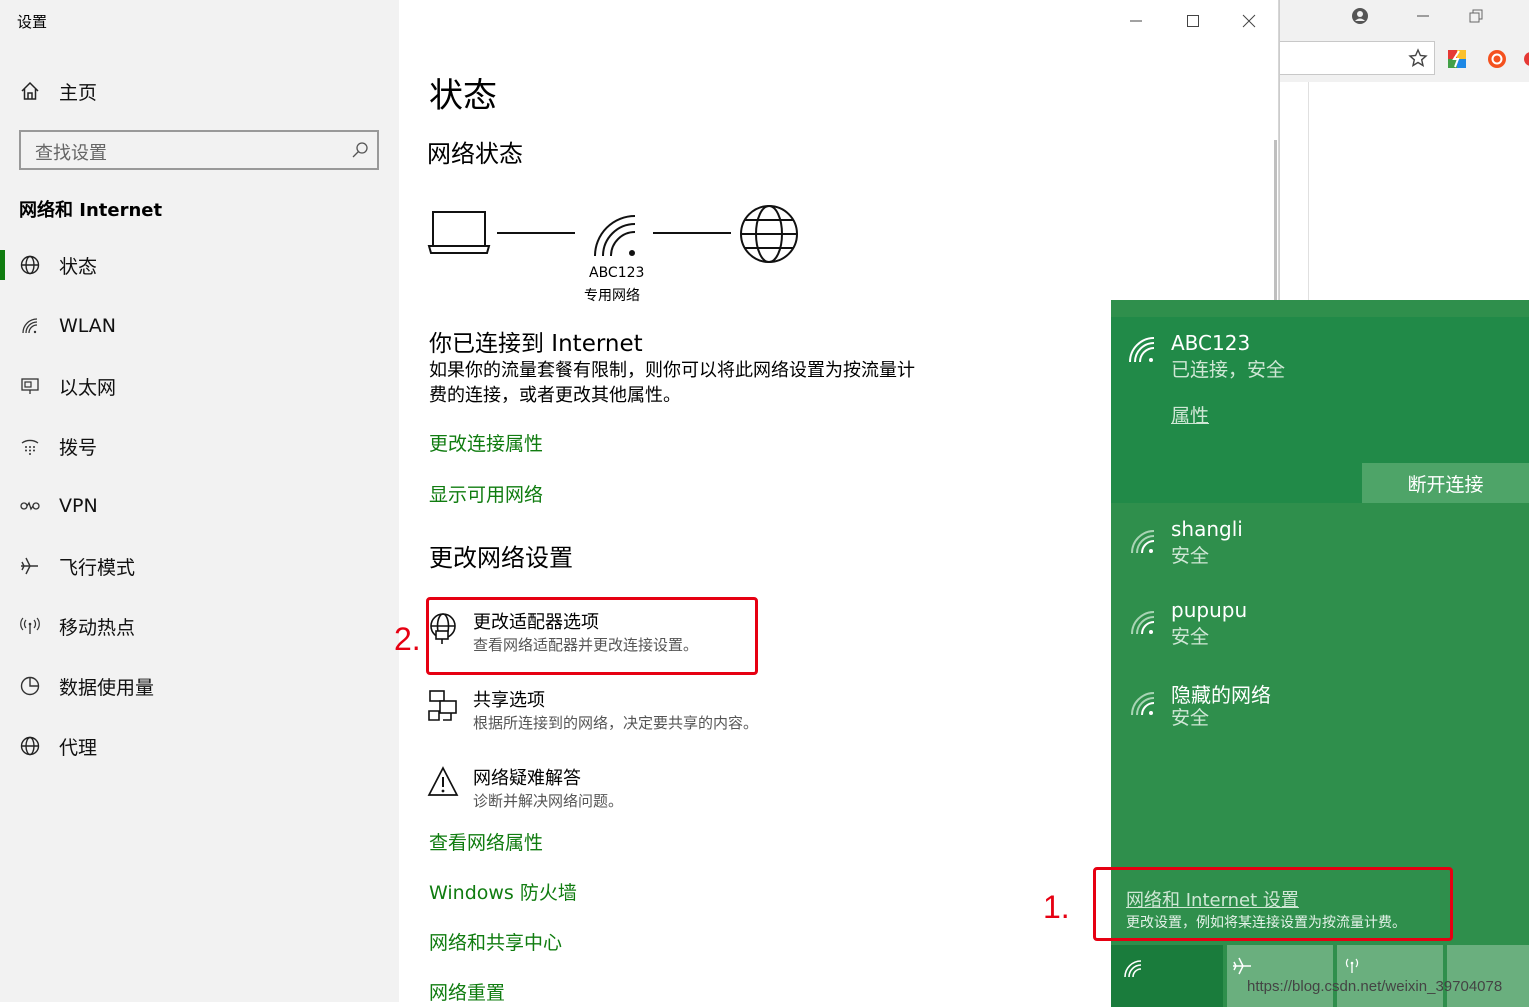 The image size is (1529, 1007). What do you see at coordinates (30, 686) in the screenshot?
I see `data-usage-icon` at bounding box center [30, 686].